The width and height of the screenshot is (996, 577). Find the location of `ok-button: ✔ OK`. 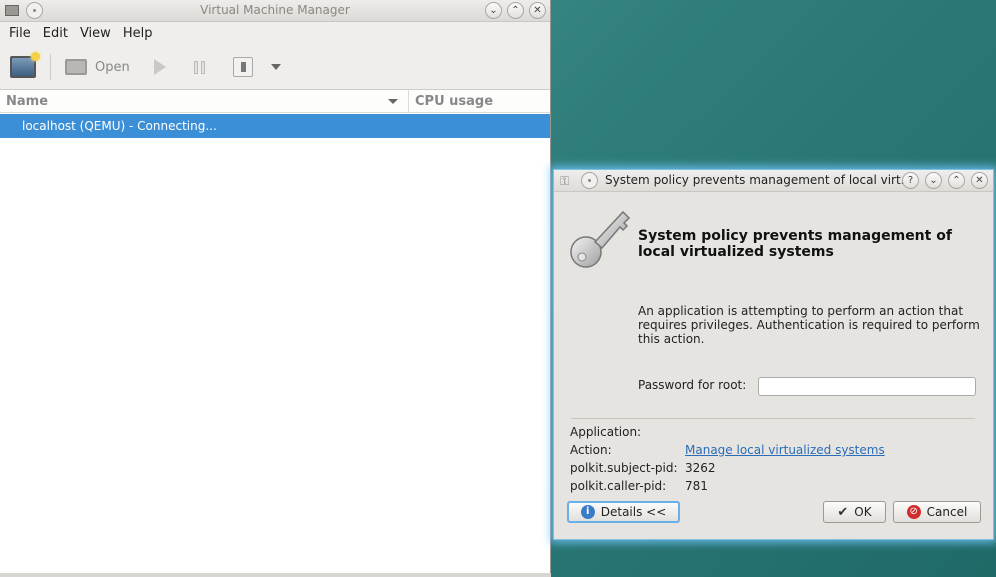

ok-button: ✔ OK is located at coordinates (854, 512).